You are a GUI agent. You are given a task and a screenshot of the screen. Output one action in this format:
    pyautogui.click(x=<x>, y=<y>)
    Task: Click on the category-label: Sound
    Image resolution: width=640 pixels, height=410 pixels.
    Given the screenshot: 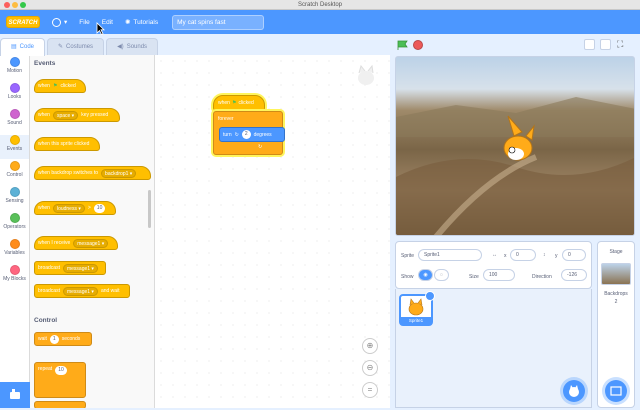 What is the action you would take?
    pyautogui.click(x=14, y=123)
    